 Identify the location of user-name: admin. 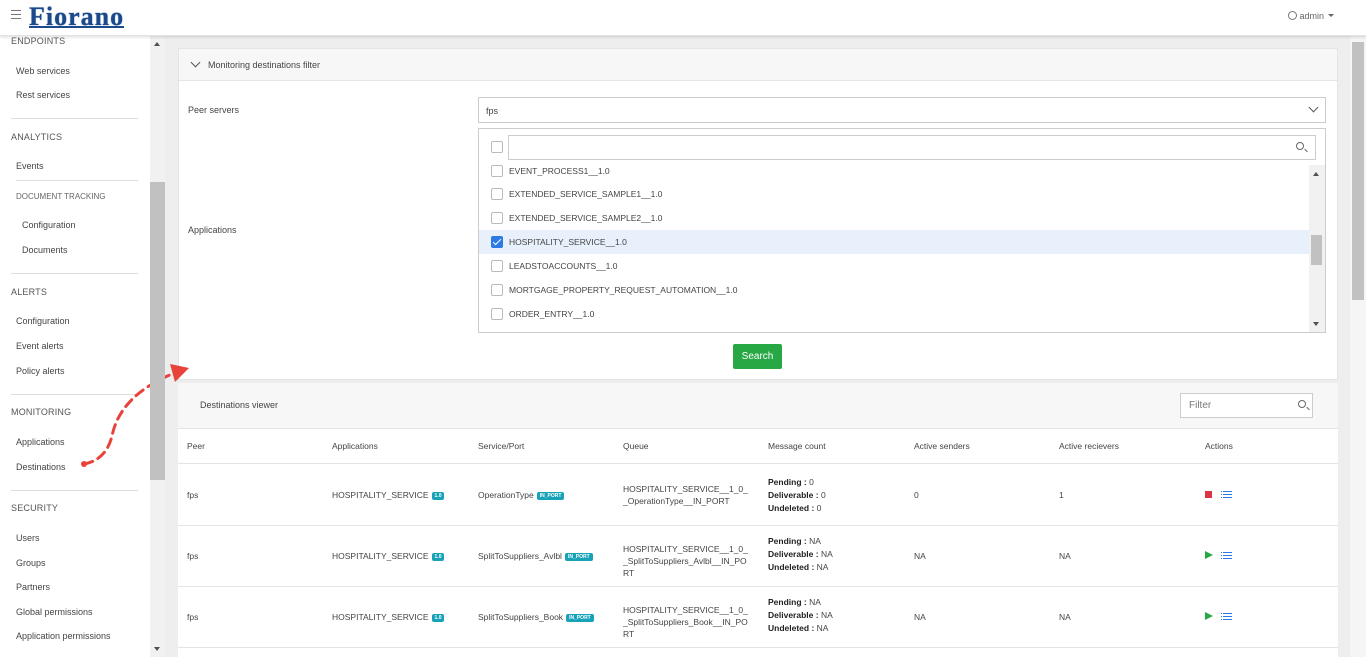
(1311, 16).